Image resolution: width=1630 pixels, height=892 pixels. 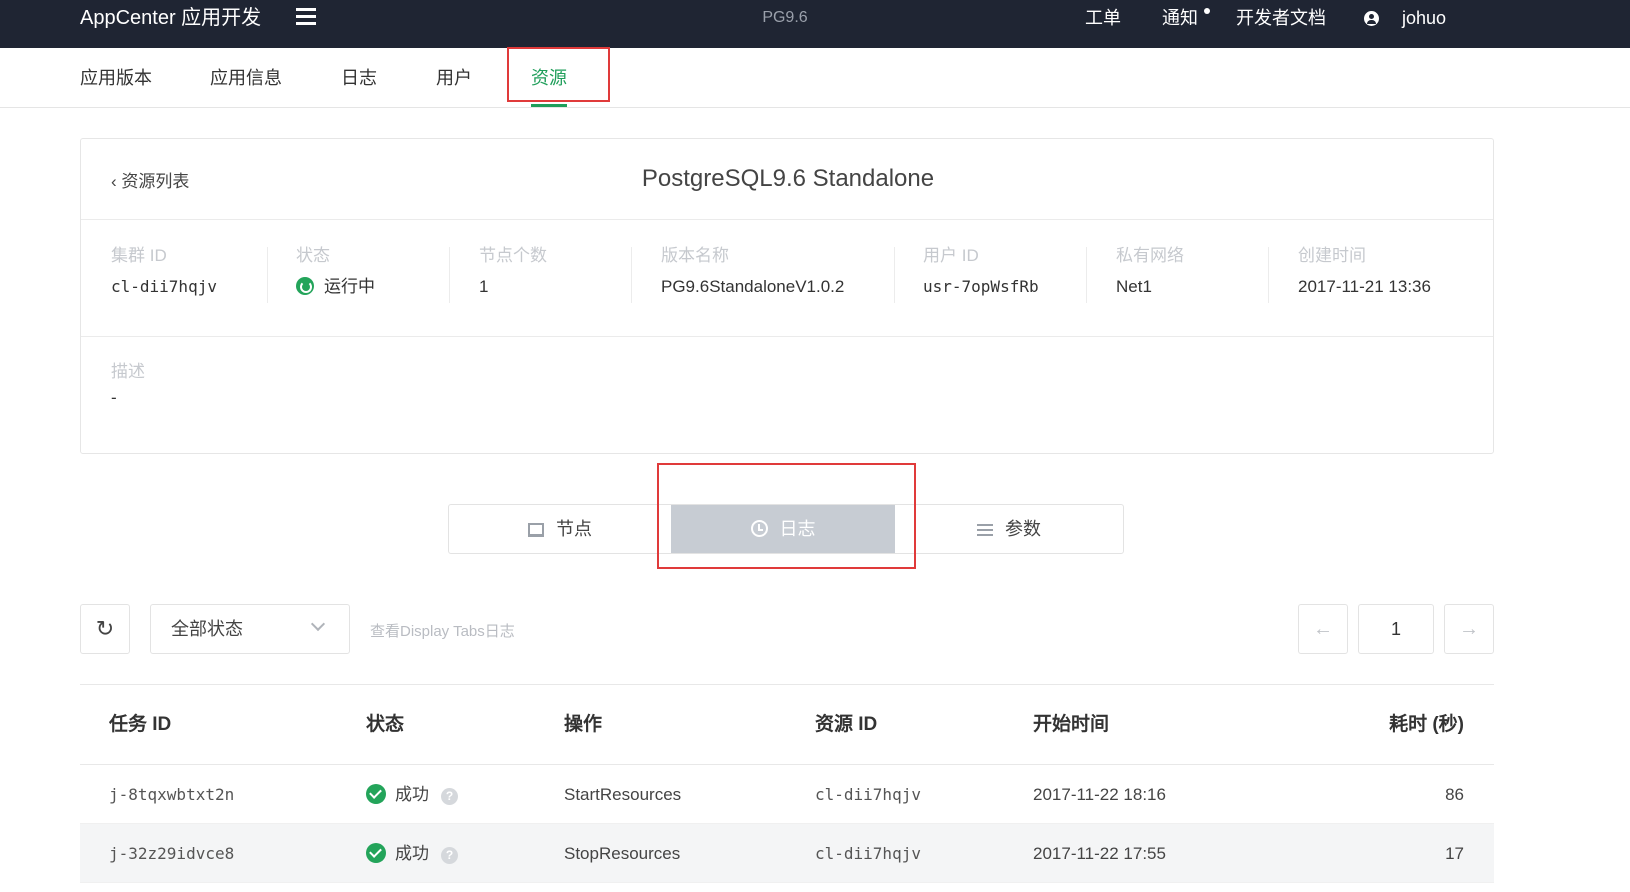 What do you see at coordinates (1281, 18) in the screenshot?
I see `nav-developer-docs: 开发者文档` at bounding box center [1281, 18].